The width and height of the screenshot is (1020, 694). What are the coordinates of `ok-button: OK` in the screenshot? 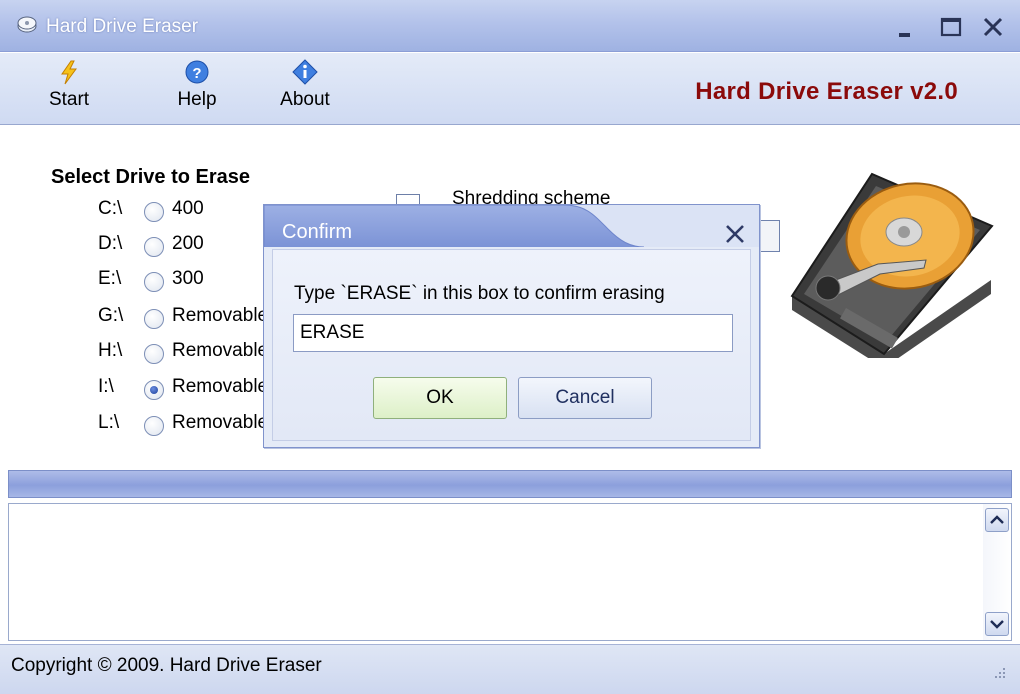 It's located at (440, 398).